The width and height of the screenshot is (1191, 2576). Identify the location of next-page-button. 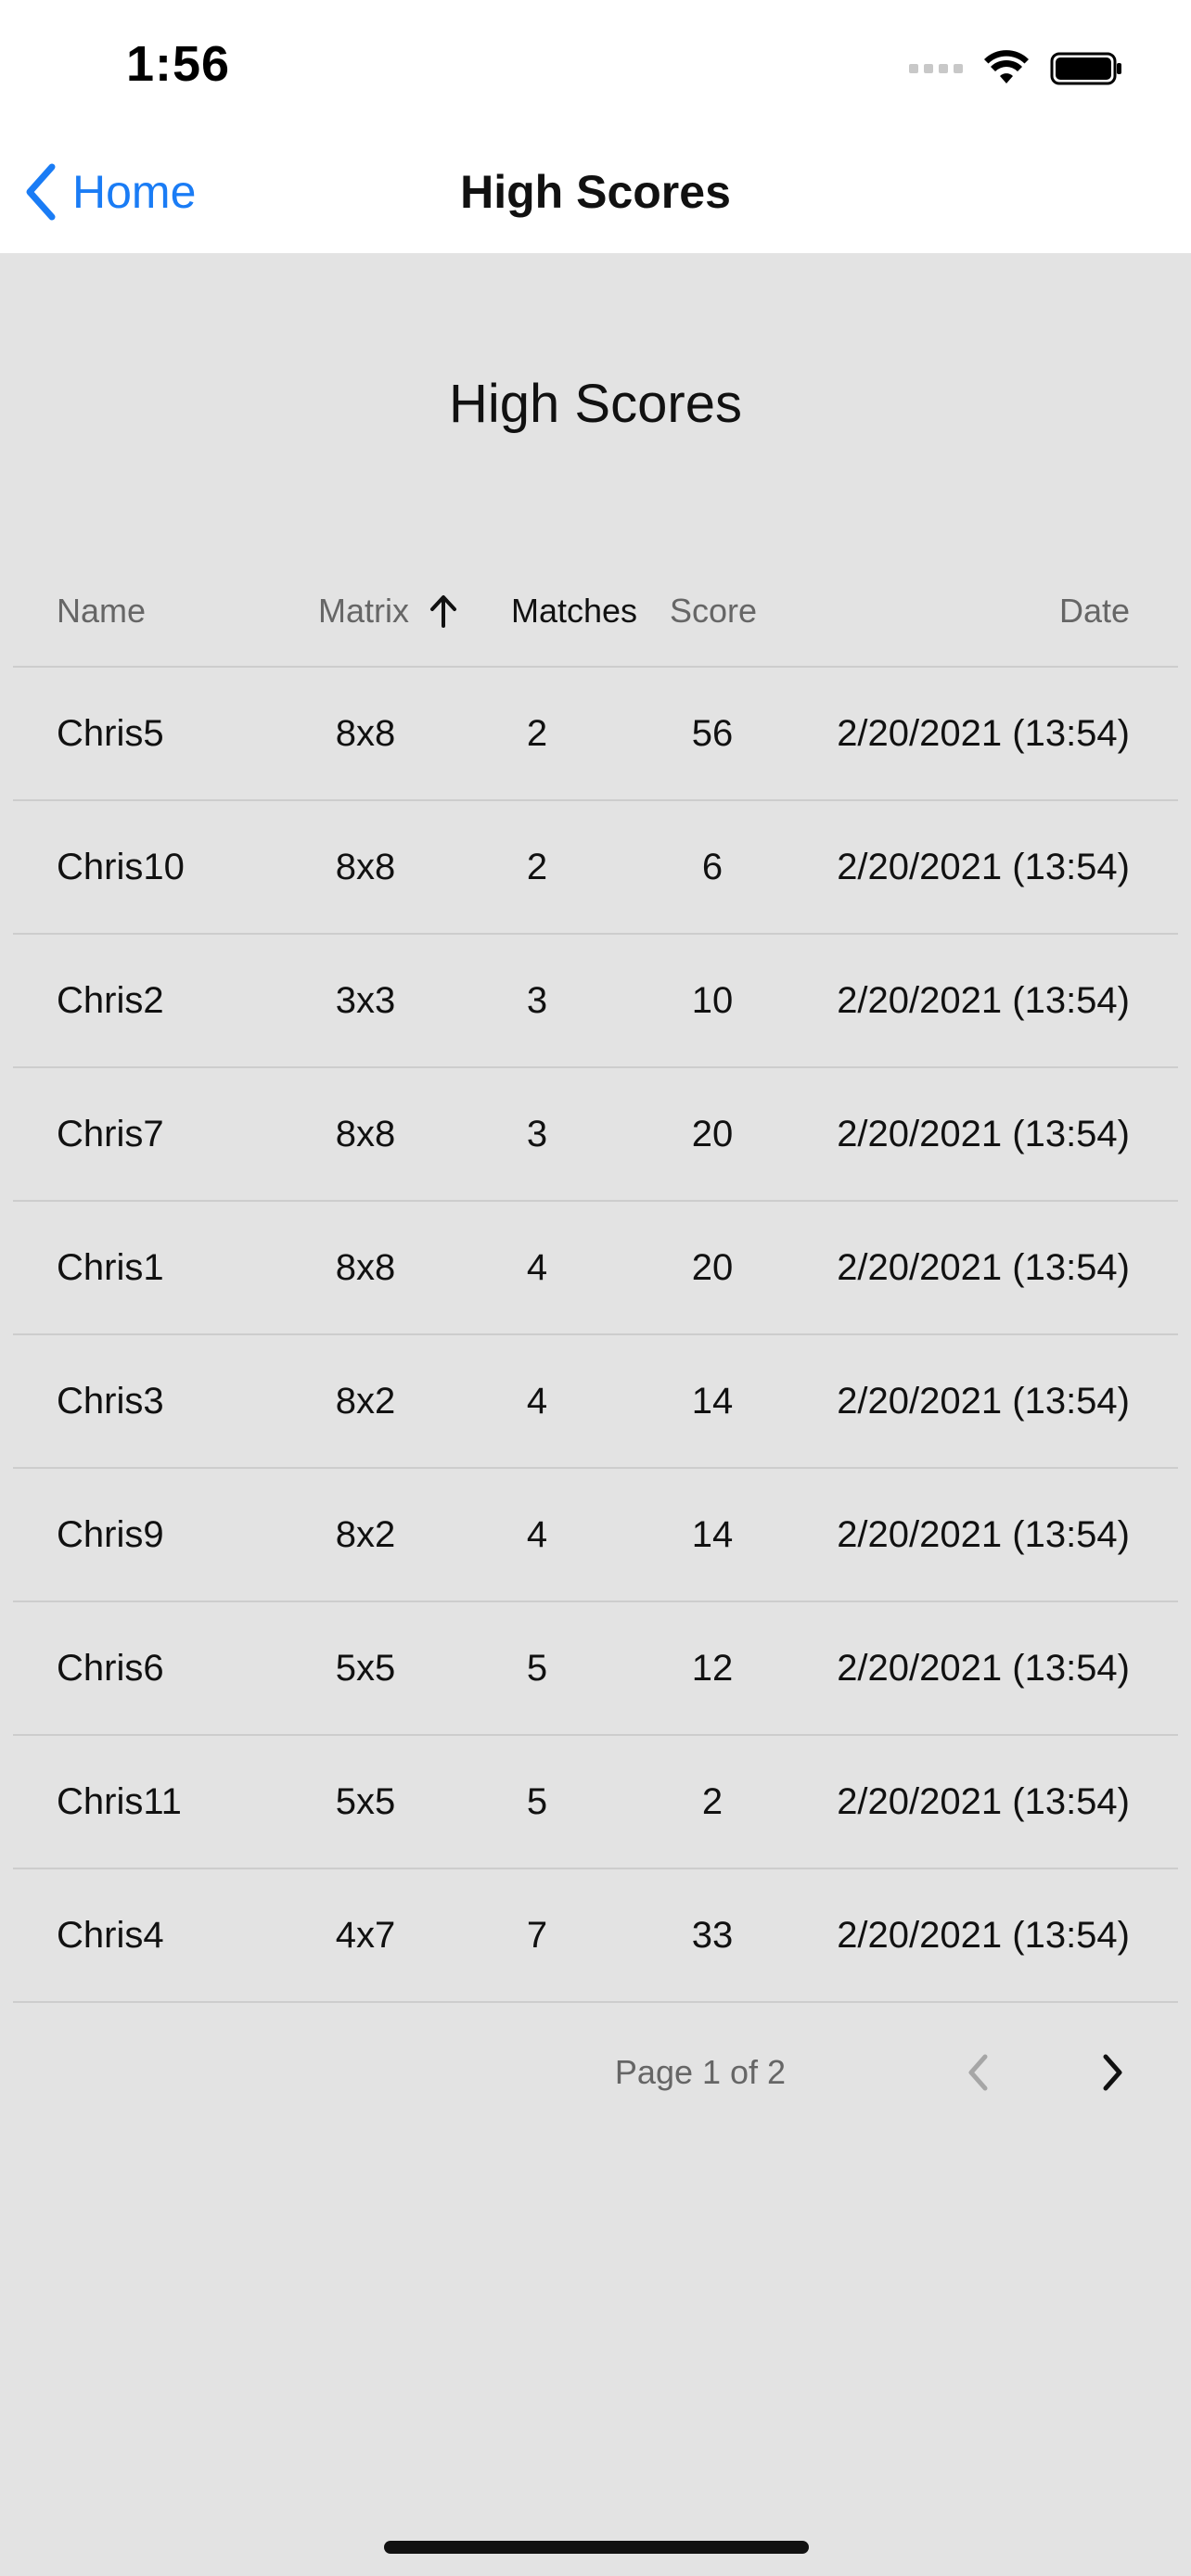
(1112, 2072).